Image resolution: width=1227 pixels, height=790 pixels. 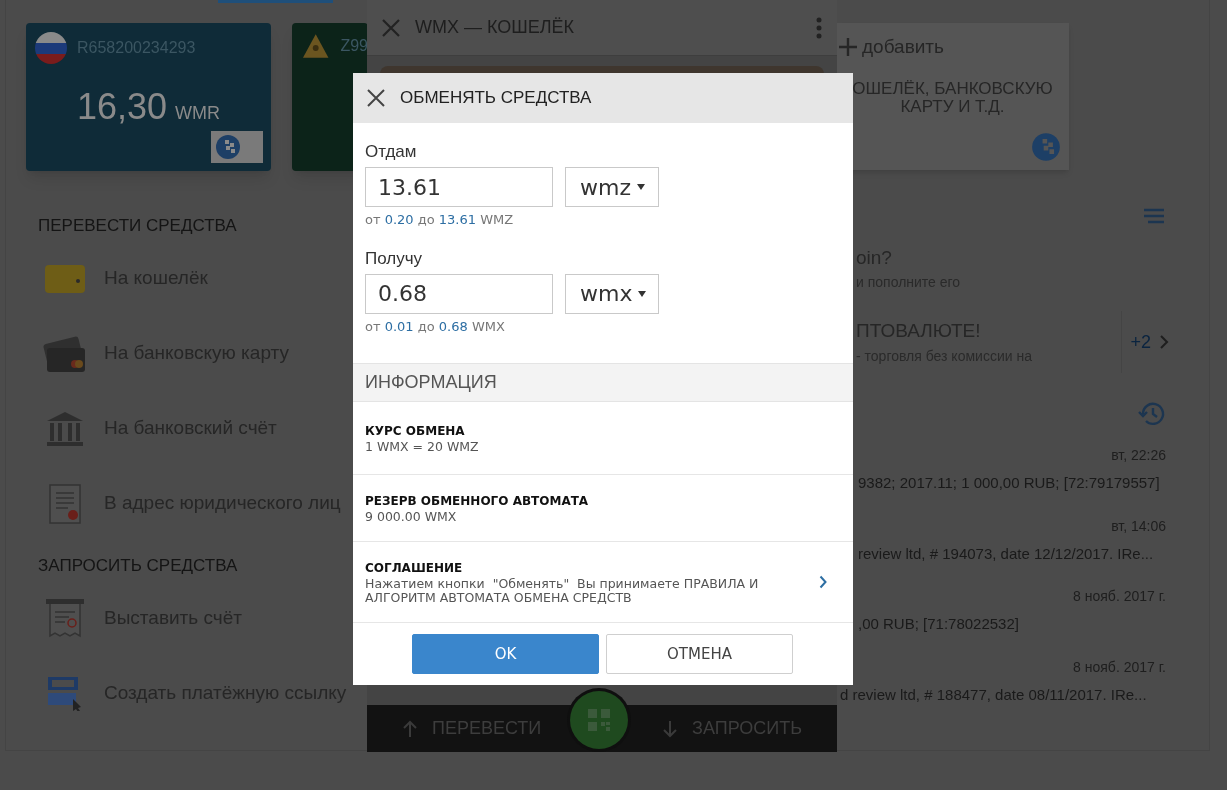 I want to click on qr-button, so click(x=599, y=720).